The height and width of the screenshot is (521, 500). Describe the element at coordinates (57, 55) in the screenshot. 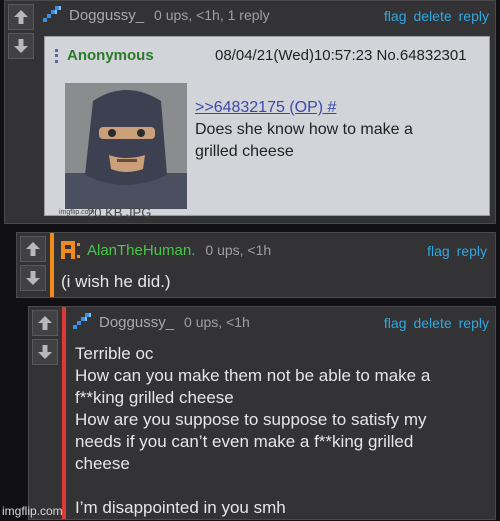

I see `post-menu-icon` at that location.